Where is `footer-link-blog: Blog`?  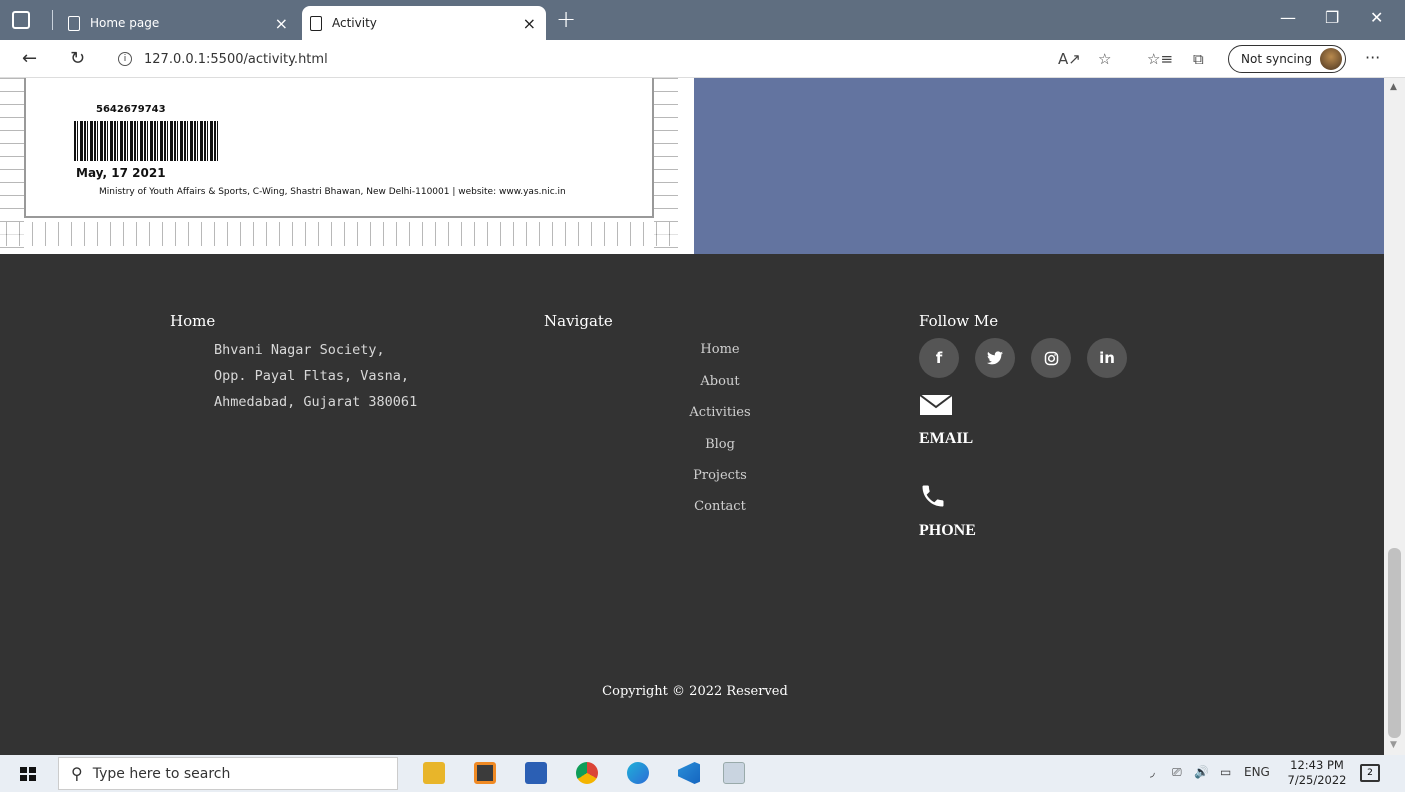
footer-link-blog: Blog is located at coordinates (720, 444).